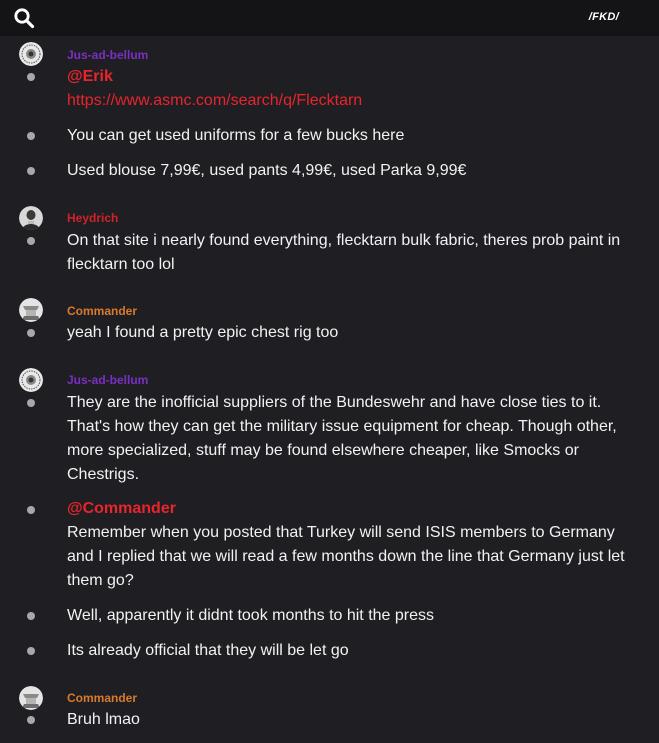  I want to click on search-icon, so click(24, 18).